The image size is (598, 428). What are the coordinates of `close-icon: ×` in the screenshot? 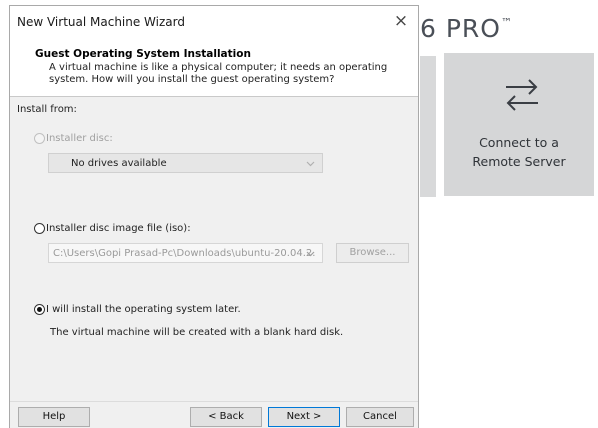 It's located at (401, 21).